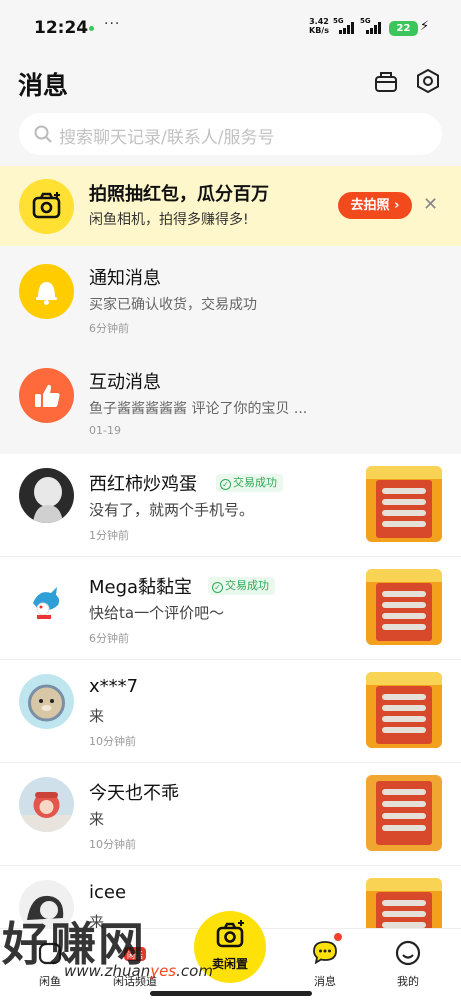  Describe the element at coordinates (230, 711) in the screenshot. I see `chat-row: x***7 来 10分钟前` at that location.